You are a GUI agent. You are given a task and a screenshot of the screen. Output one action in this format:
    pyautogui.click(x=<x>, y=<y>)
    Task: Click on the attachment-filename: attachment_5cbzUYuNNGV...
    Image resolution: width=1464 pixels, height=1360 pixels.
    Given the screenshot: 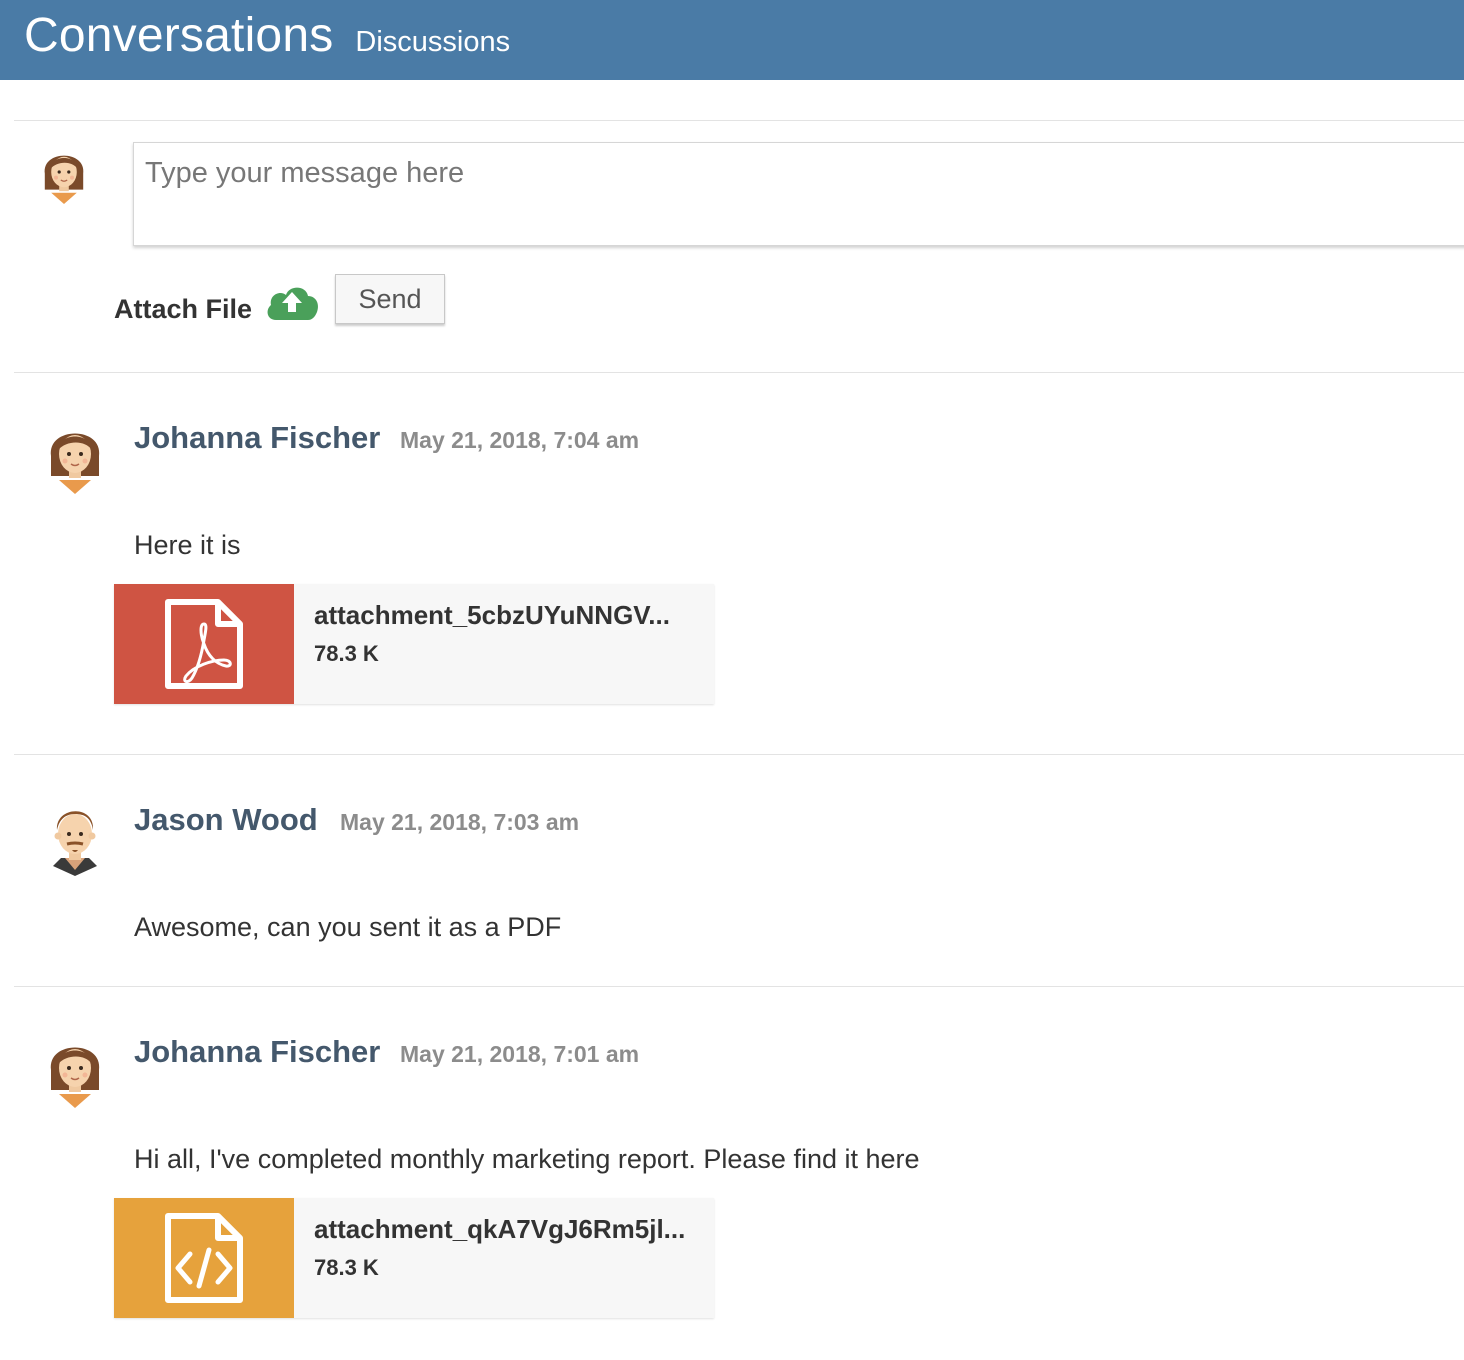 What is the action you would take?
    pyautogui.click(x=492, y=615)
    